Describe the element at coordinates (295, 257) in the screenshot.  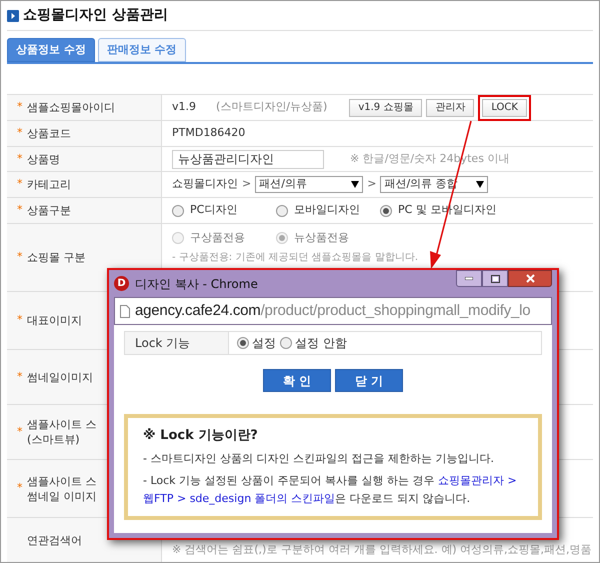
I see `note-text: - 구상품전용: 기존에 제공되던 샘플쇼핑몰을 말합니다.` at that location.